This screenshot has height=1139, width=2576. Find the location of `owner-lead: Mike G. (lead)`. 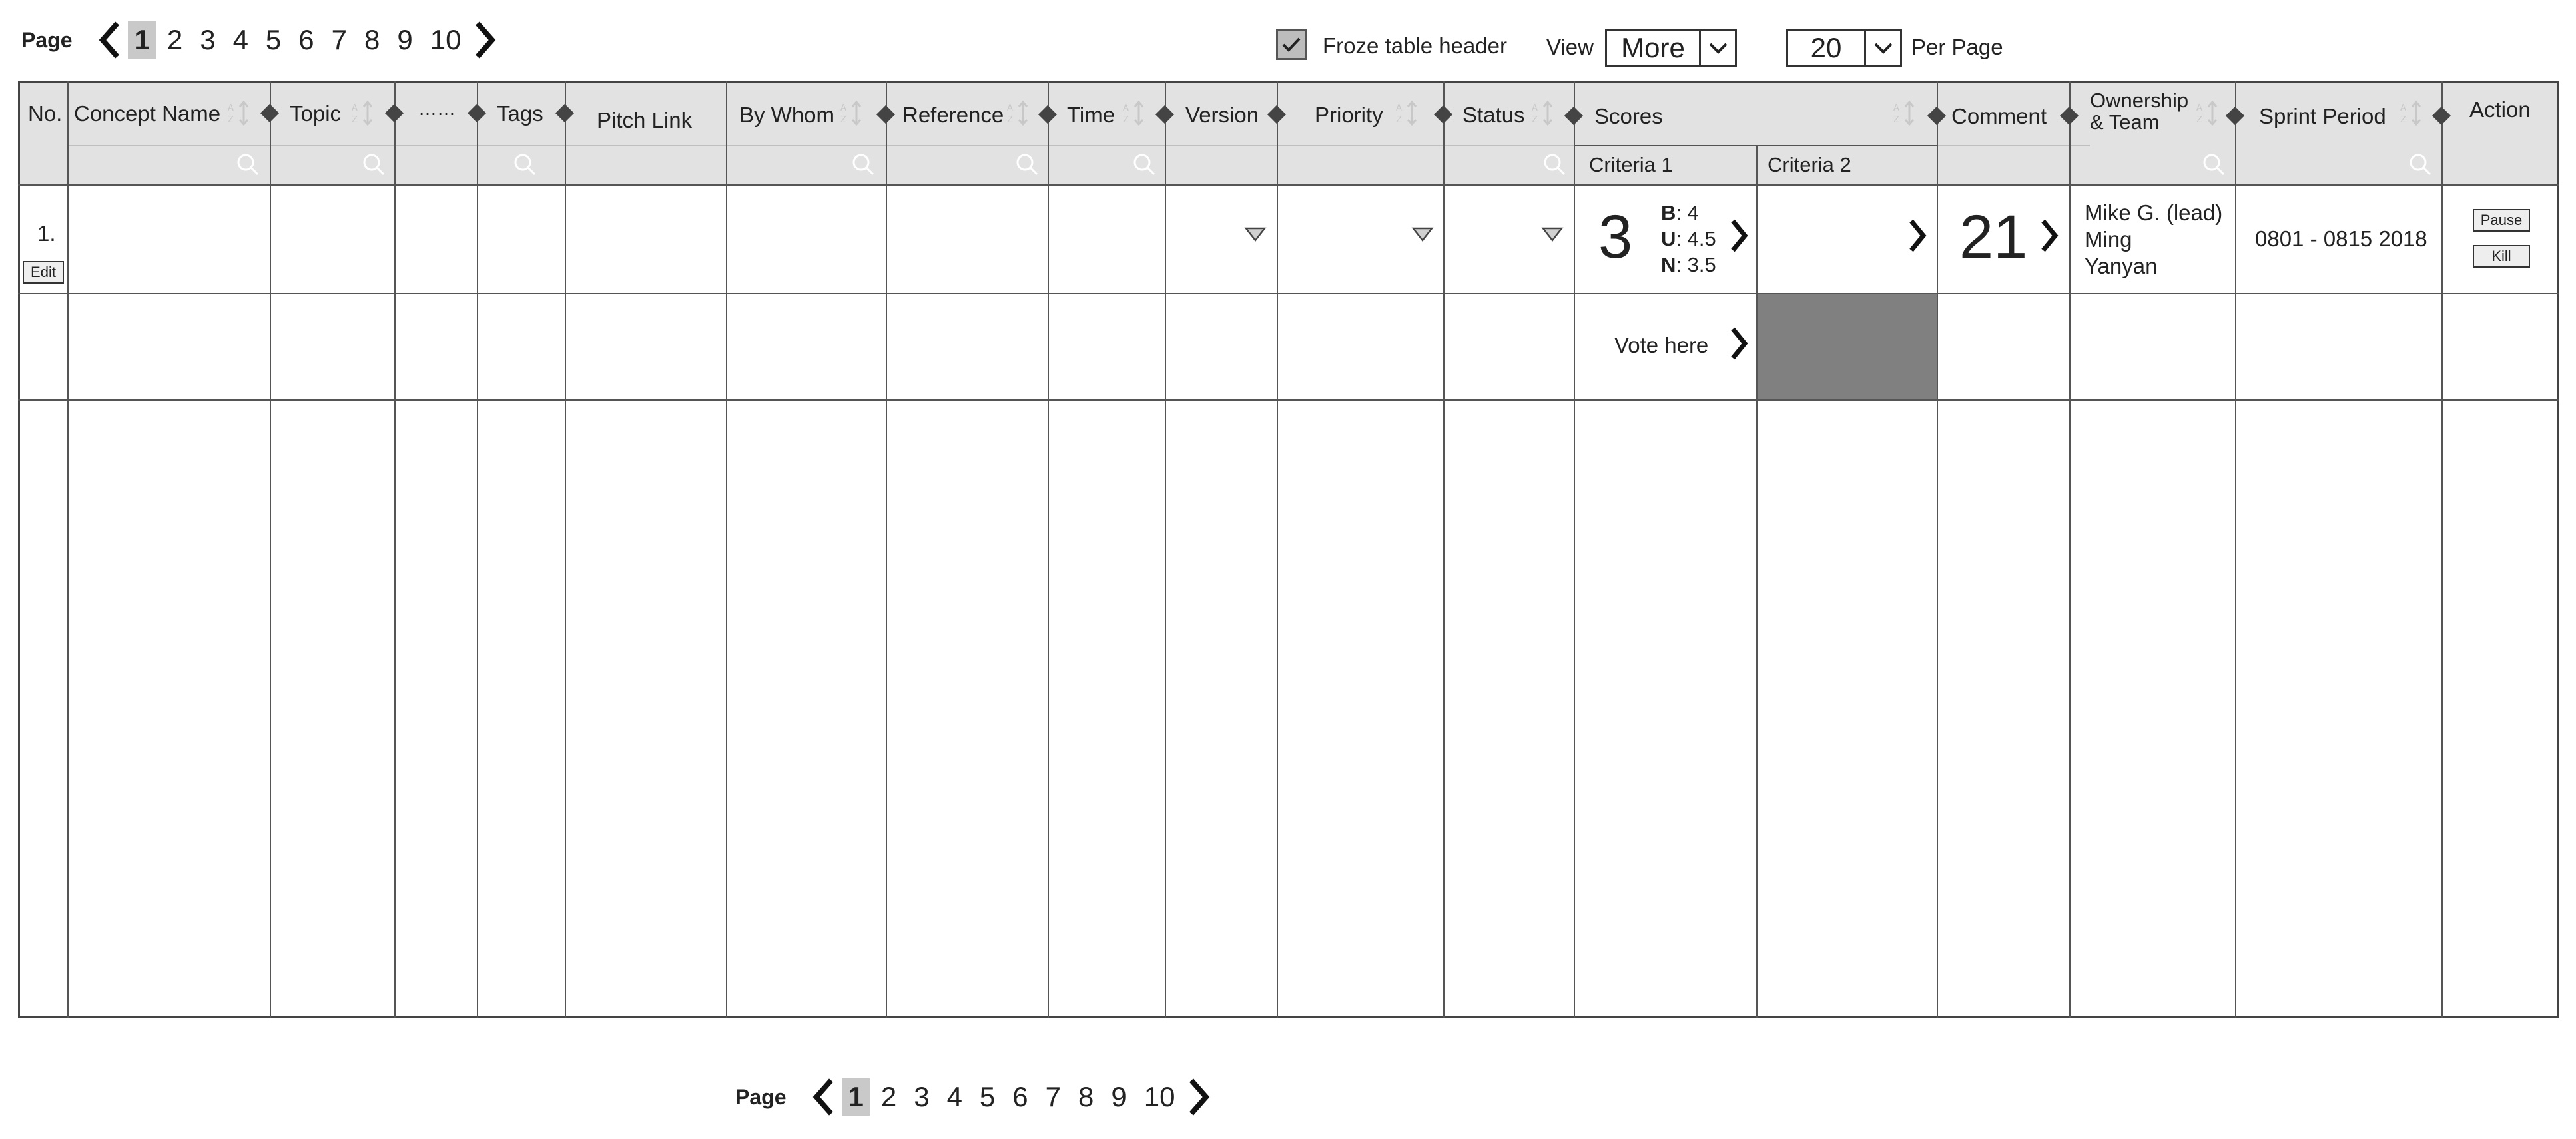

owner-lead: Mike G. (lead) is located at coordinates (2154, 212).